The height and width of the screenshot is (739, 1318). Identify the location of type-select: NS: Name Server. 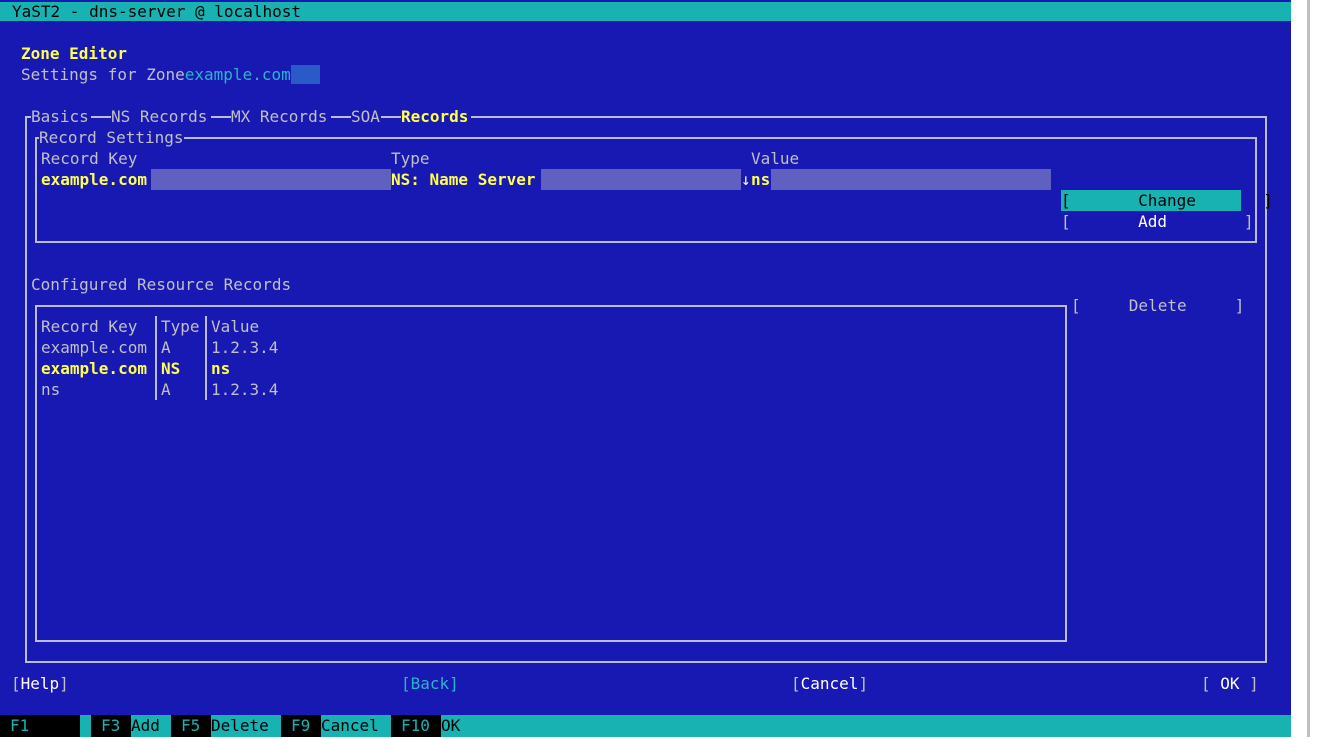
(463, 179).